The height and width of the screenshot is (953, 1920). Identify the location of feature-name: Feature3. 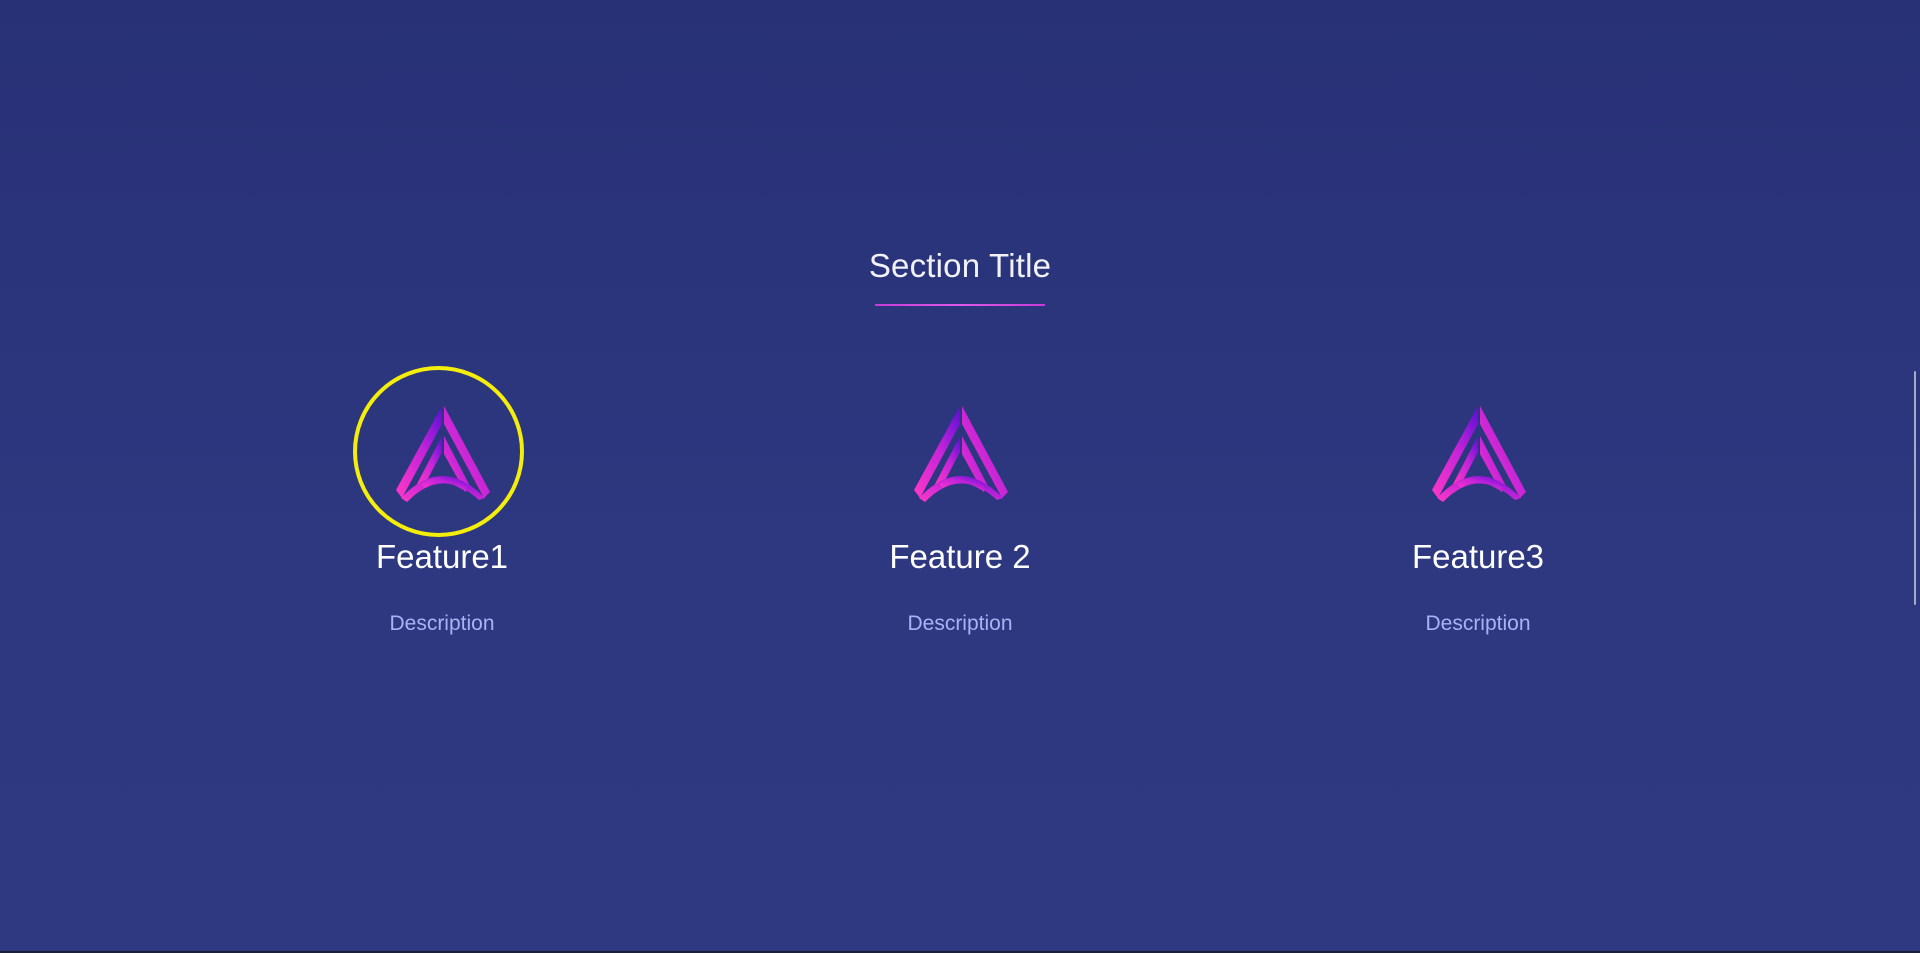
(1478, 556).